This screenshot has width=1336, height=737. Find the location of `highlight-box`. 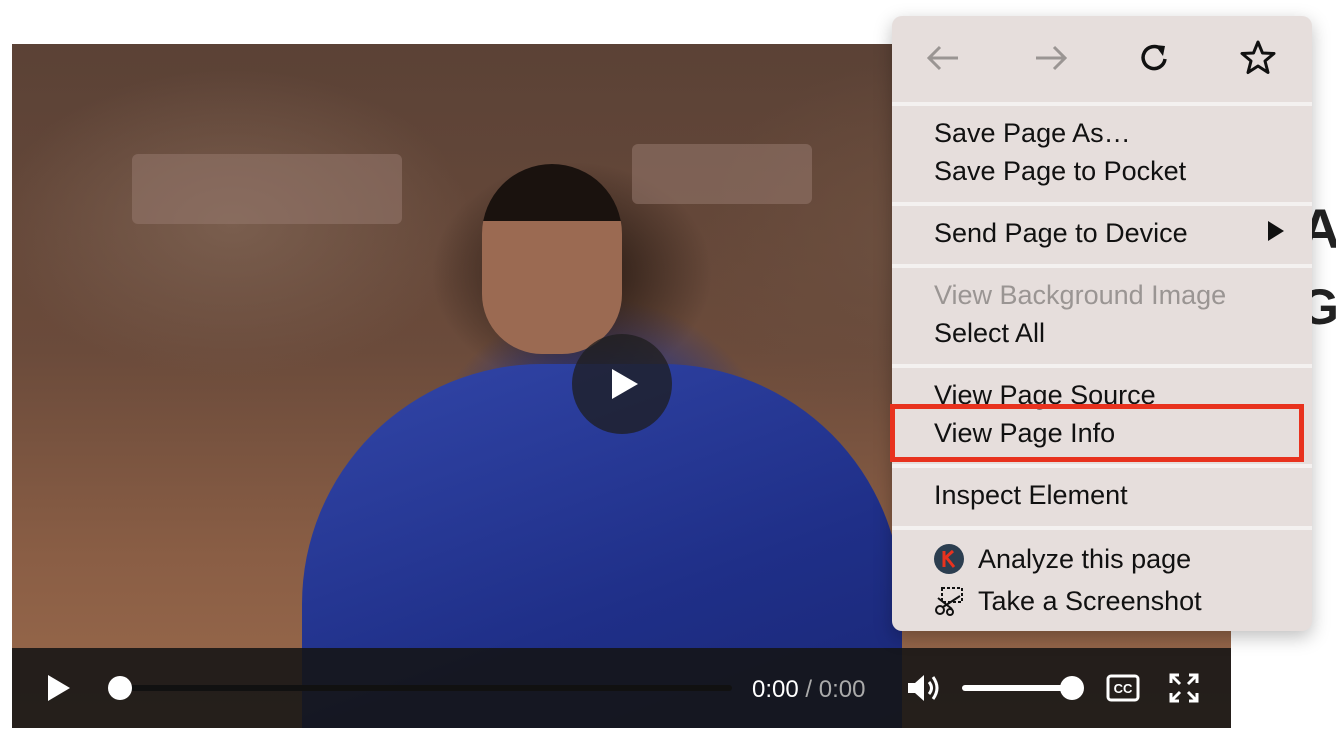

highlight-box is located at coordinates (1097, 433).